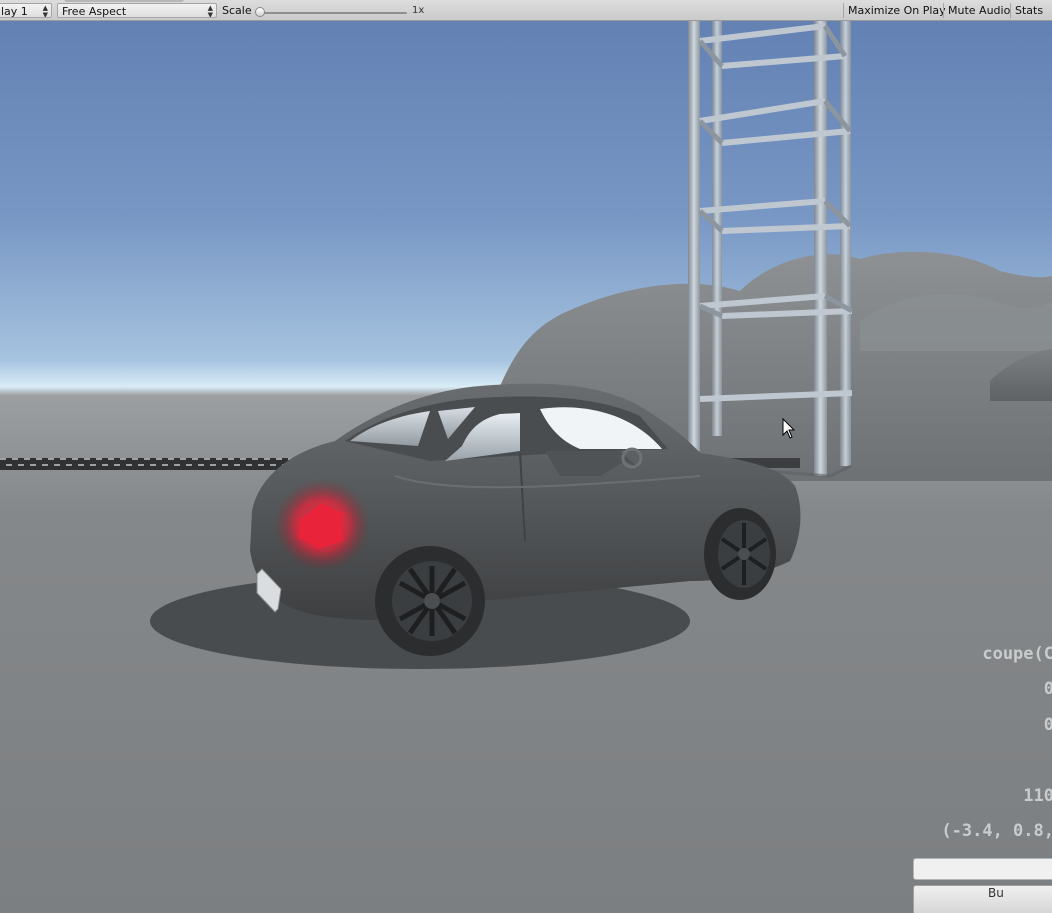  I want to click on mouse-pointer-icon, so click(789, 428).